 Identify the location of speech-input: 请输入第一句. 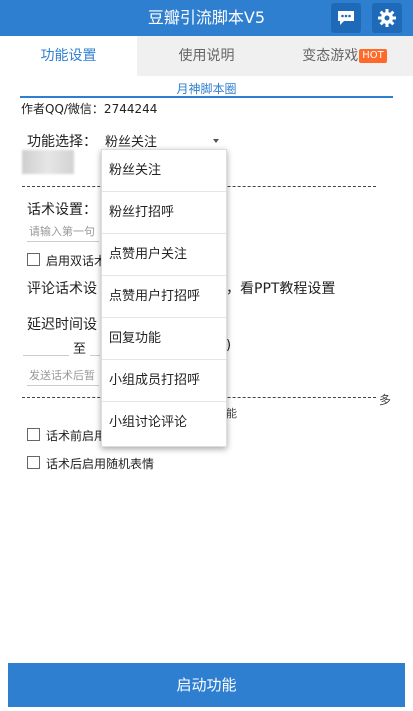
(63, 232).